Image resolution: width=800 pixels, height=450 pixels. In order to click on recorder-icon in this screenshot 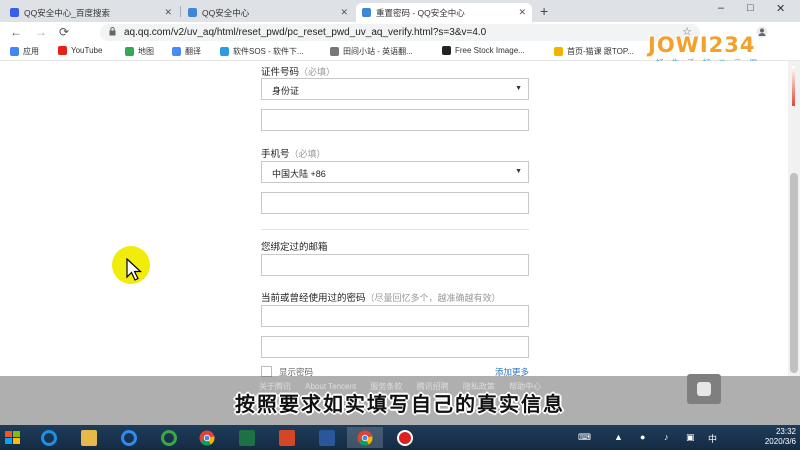, I will do `click(405, 437)`.